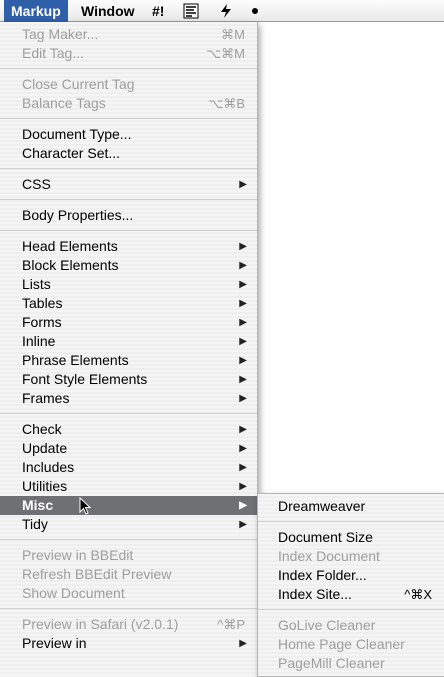  What do you see at coordinates (75, 360) in the screenshot?
I see `phrase-elements-label: Phrase Elements` at bounding box center [75, 360].